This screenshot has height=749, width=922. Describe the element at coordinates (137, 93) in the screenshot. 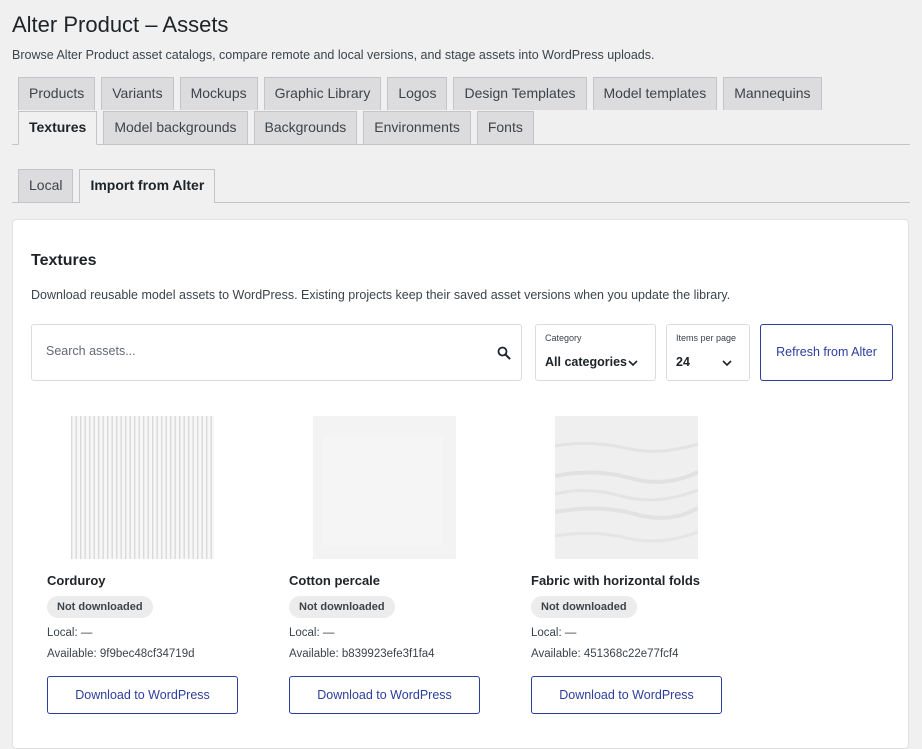

I see `tab-variants: Variants` at that location.